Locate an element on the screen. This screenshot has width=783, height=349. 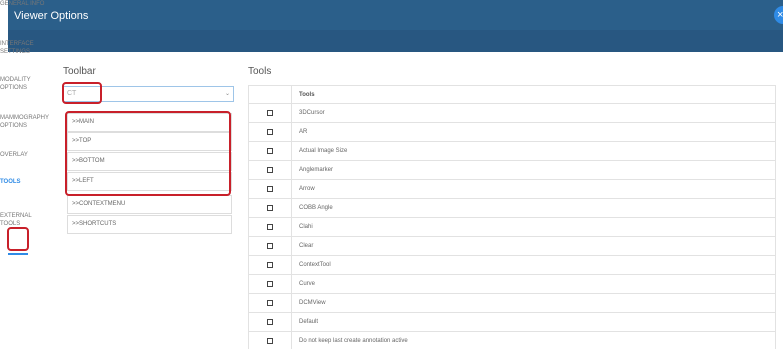
sidebar-item: OVERLAY is located at coordinates (26, 155).